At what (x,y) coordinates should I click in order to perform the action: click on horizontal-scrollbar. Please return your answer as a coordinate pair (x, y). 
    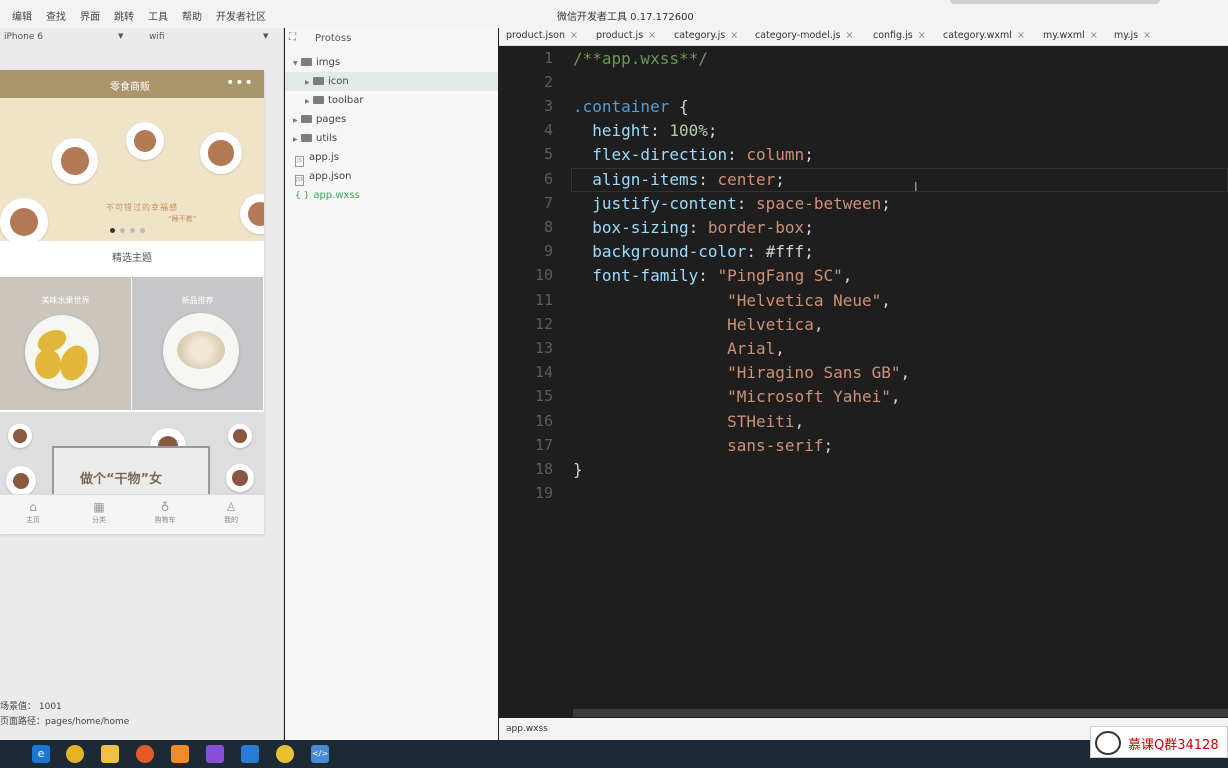
    Looking at the image, I should click on (900, 713).